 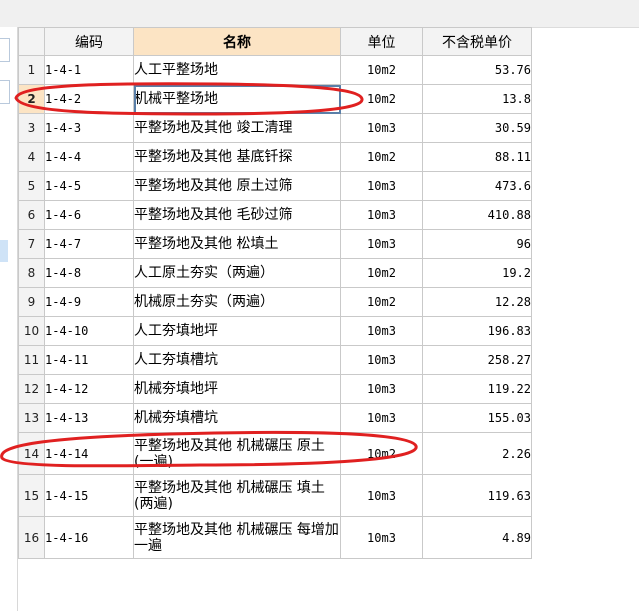 I want to click on table-row: 4 1-4-4 平整场地及其他 基底钎探 10m2 88.11, so click(x=275, y=157).